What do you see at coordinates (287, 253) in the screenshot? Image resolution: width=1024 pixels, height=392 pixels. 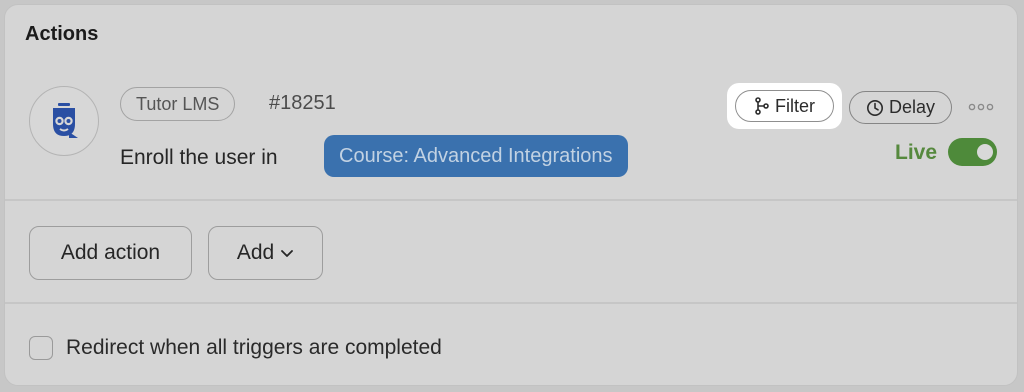 I see `chevron-down-icon` at bounding box center [287, 253].